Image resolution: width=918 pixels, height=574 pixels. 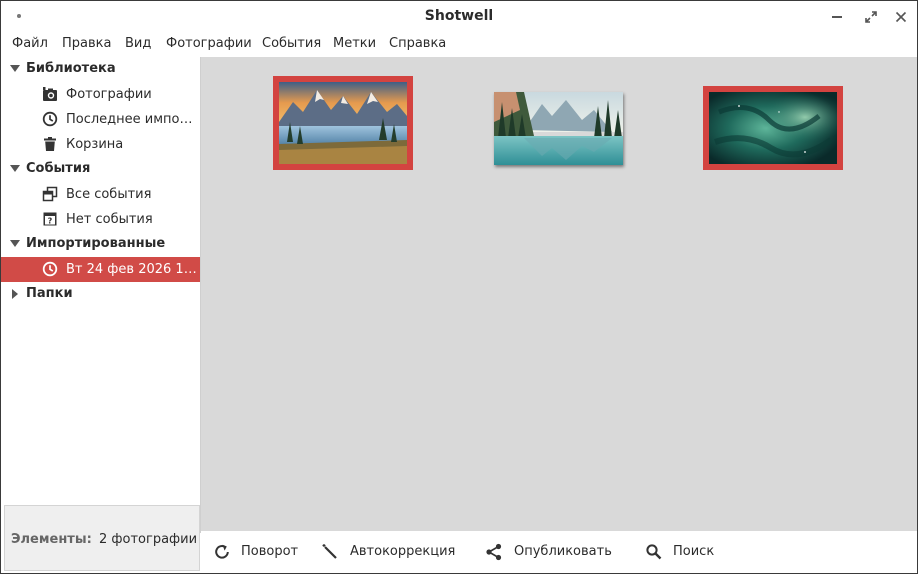 I want to click on search-label: Поиск, so click(x=694, y=551).